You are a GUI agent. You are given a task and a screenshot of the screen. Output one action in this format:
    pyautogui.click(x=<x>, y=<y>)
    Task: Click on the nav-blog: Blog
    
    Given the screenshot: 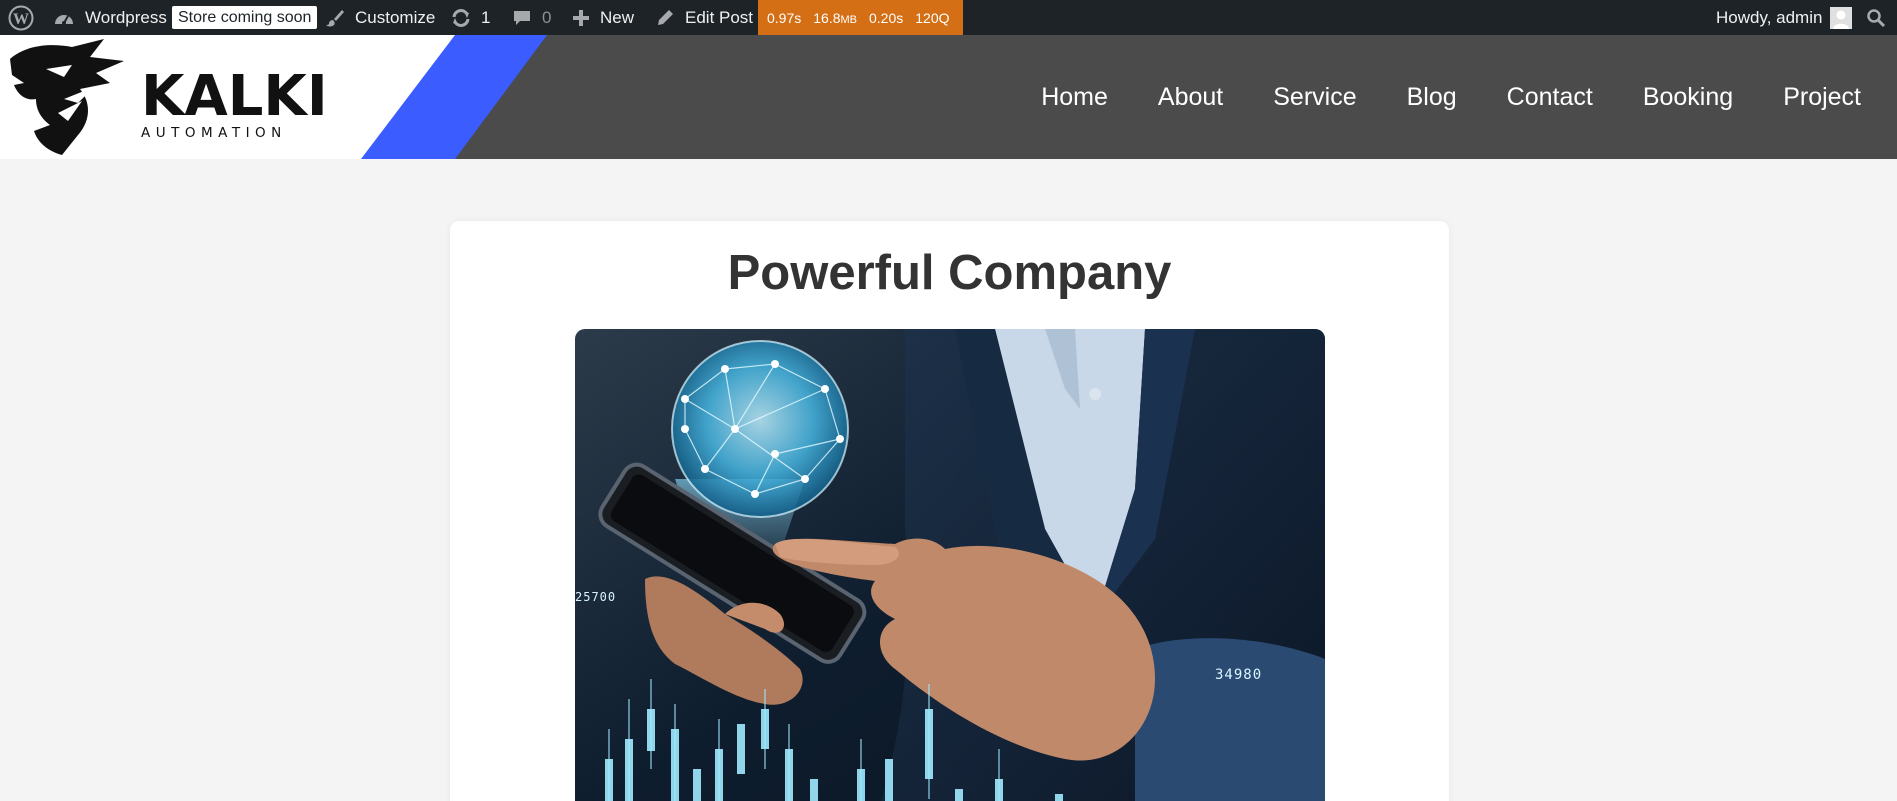 What is the action you would take?
    pyautogui.click(x=1432, y=97)
    